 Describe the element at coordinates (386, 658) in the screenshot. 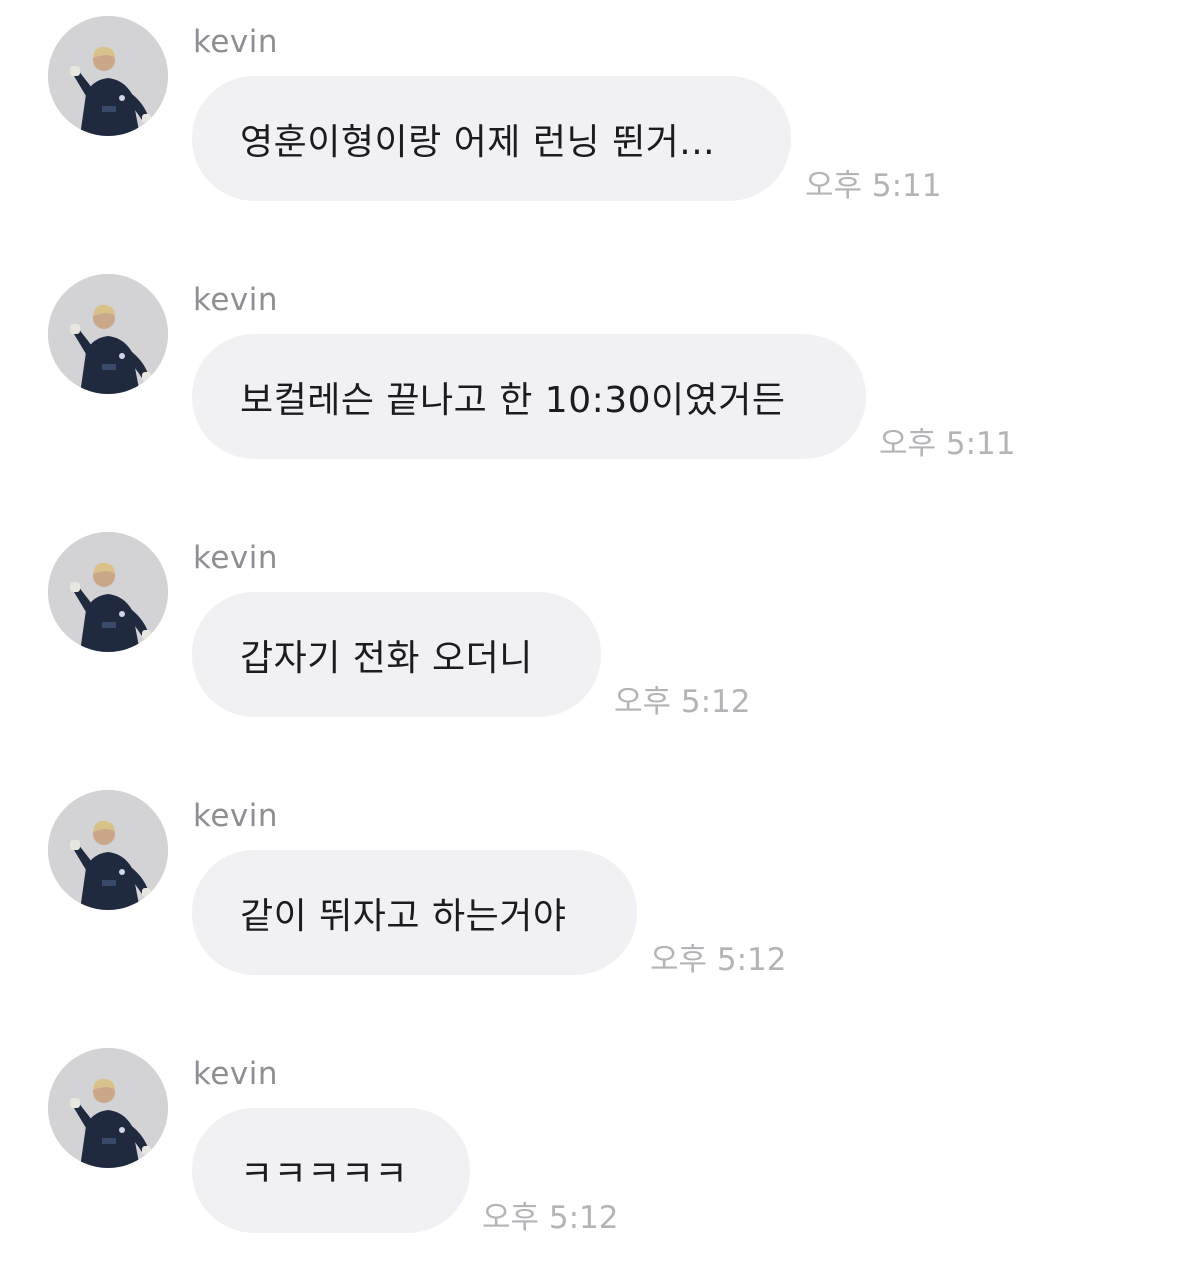

I see `message-text: 갑자기 전화 오더니` at that location.